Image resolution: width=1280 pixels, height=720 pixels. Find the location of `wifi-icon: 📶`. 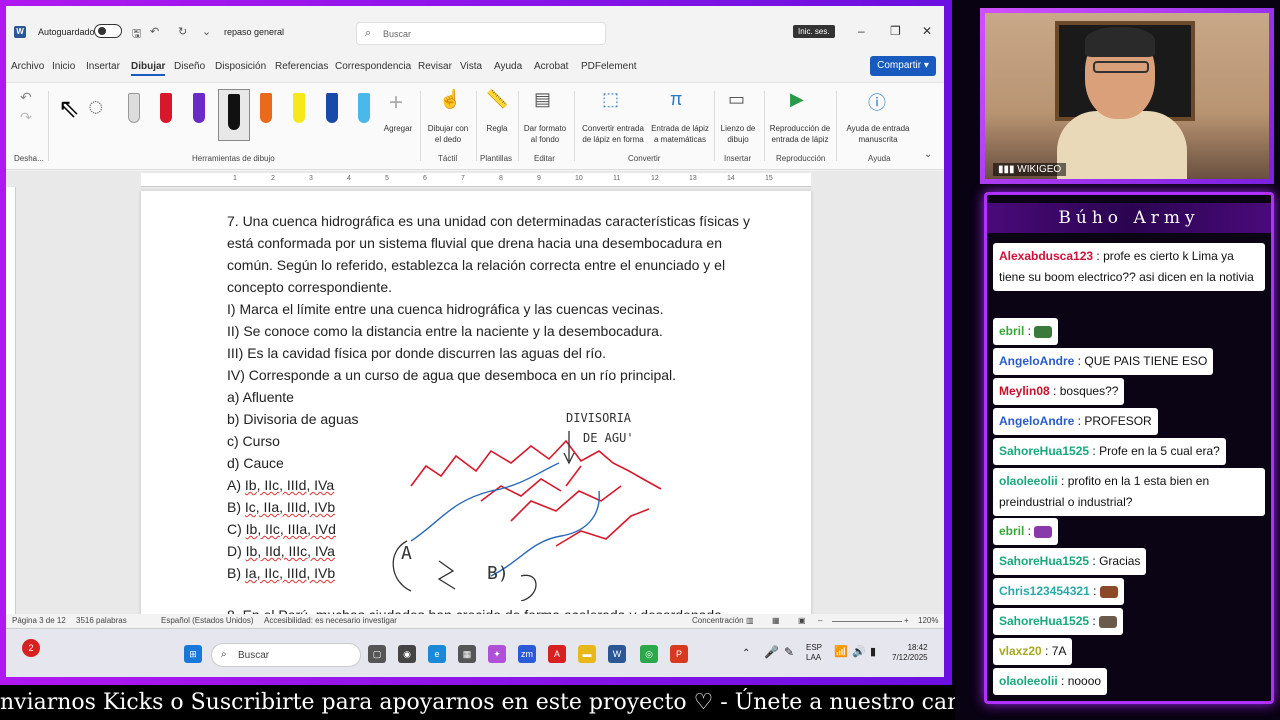

wifi-icon: 📶 is located at coordinates (841, 652).